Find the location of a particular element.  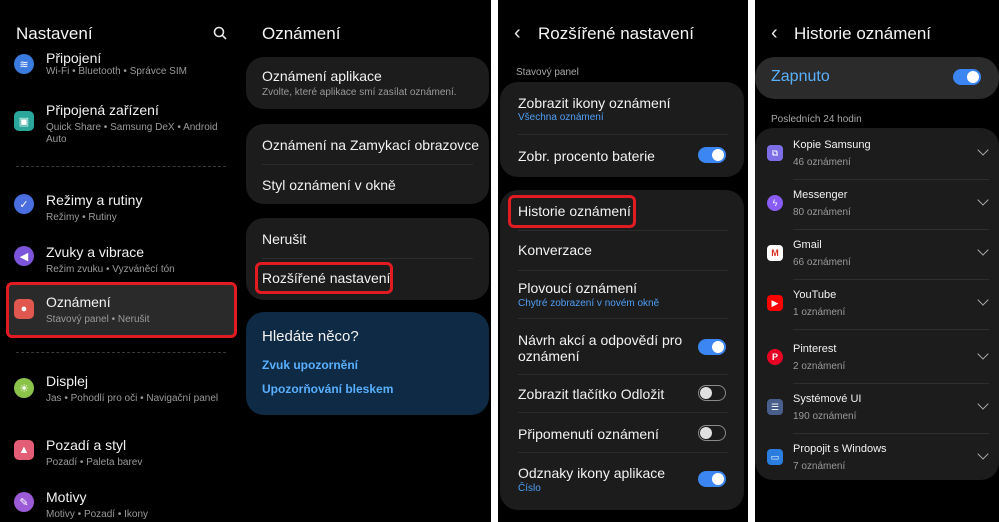

settings-item-label: Oznámení is located at coordinates (78, 302).